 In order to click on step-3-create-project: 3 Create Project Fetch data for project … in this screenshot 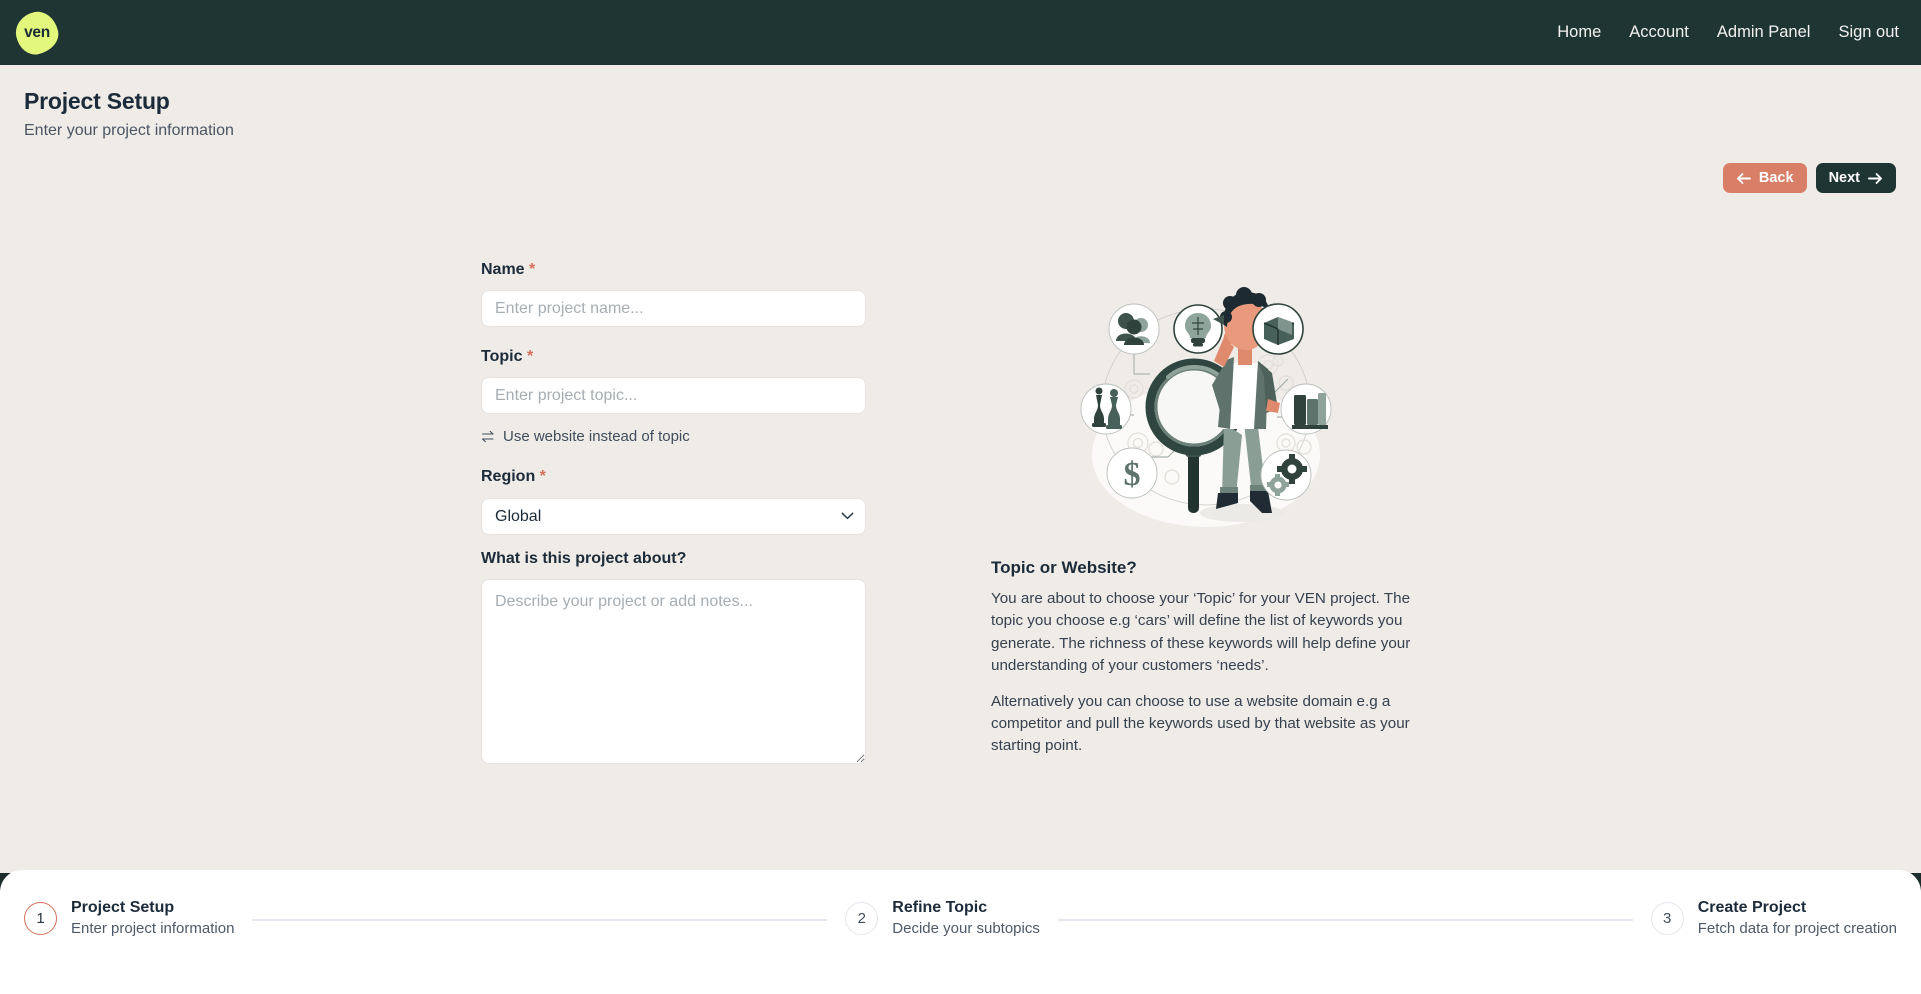, I will do `click(1773, 918)`.